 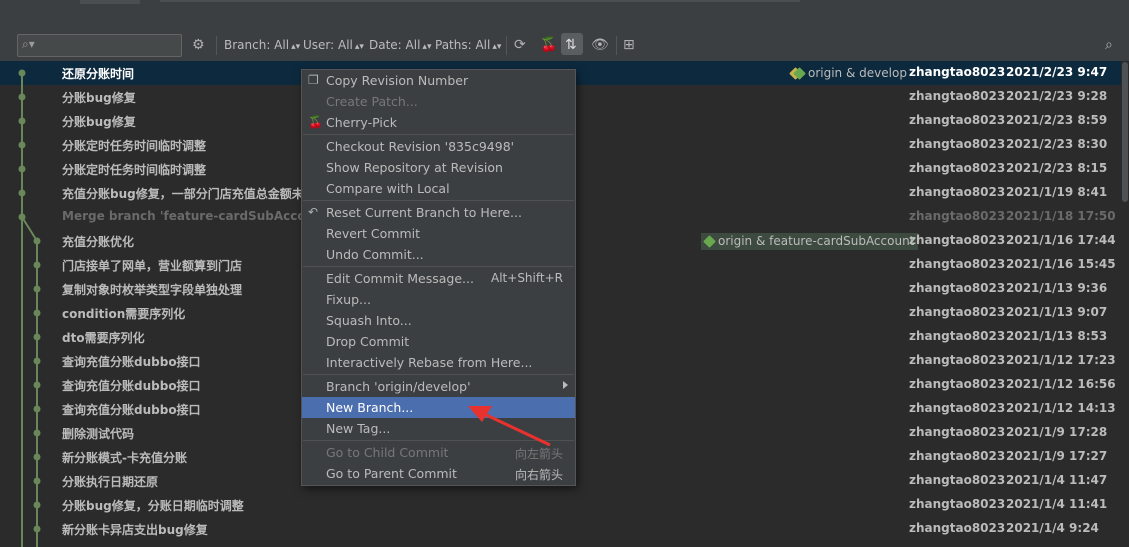 What do you see at coordinates (103, 338) in the screenshot?
I see `commit-message: dto需要序列化` at bounding box center [103, 338].